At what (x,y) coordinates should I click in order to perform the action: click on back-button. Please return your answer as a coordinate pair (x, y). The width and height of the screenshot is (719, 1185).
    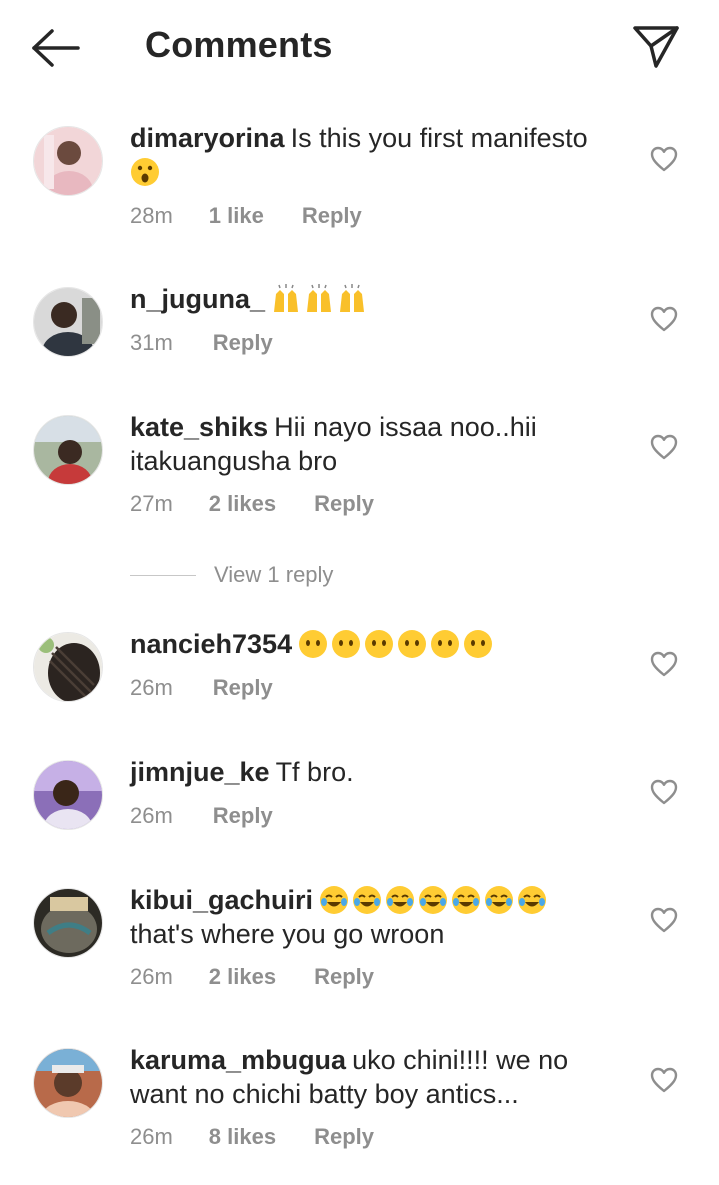
    Looking at the image, I should click on (56, 48).